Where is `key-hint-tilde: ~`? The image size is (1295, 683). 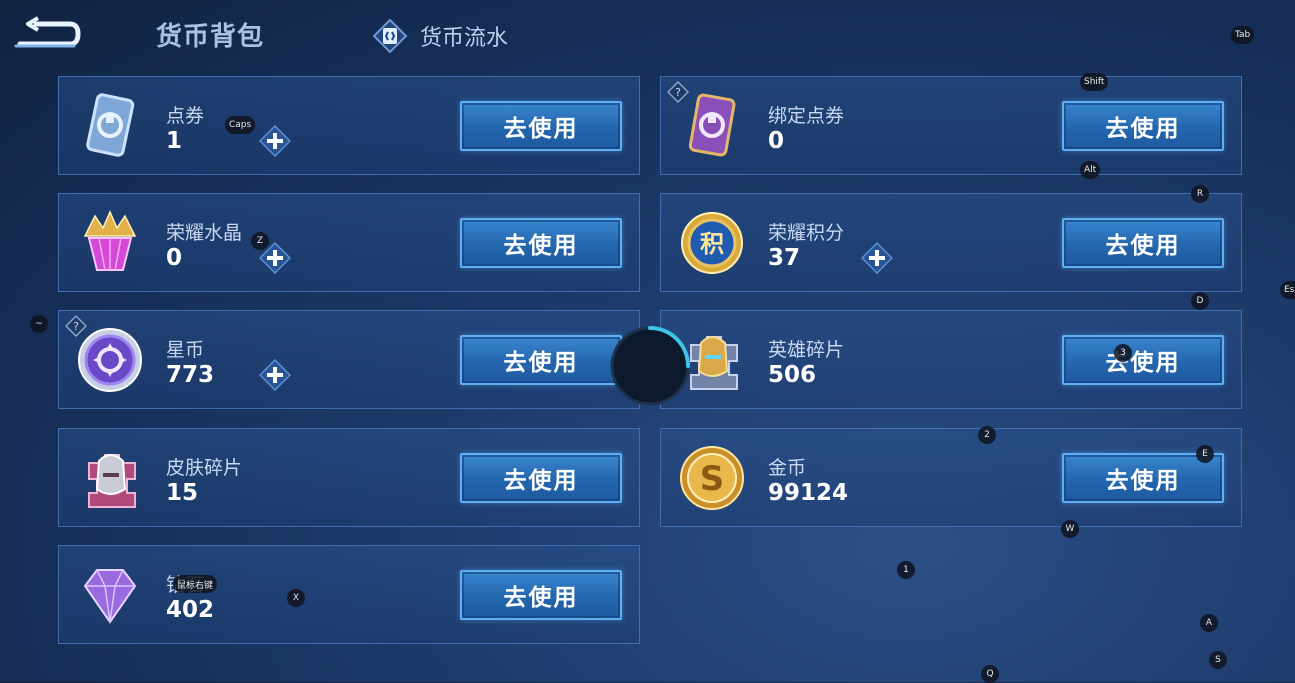 key-hint-tilde: ~ is located at coordinates (39, 324).